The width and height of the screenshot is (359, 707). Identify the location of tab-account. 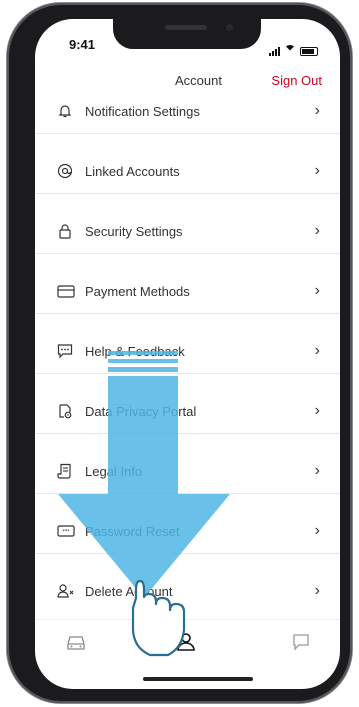
(190, 644).